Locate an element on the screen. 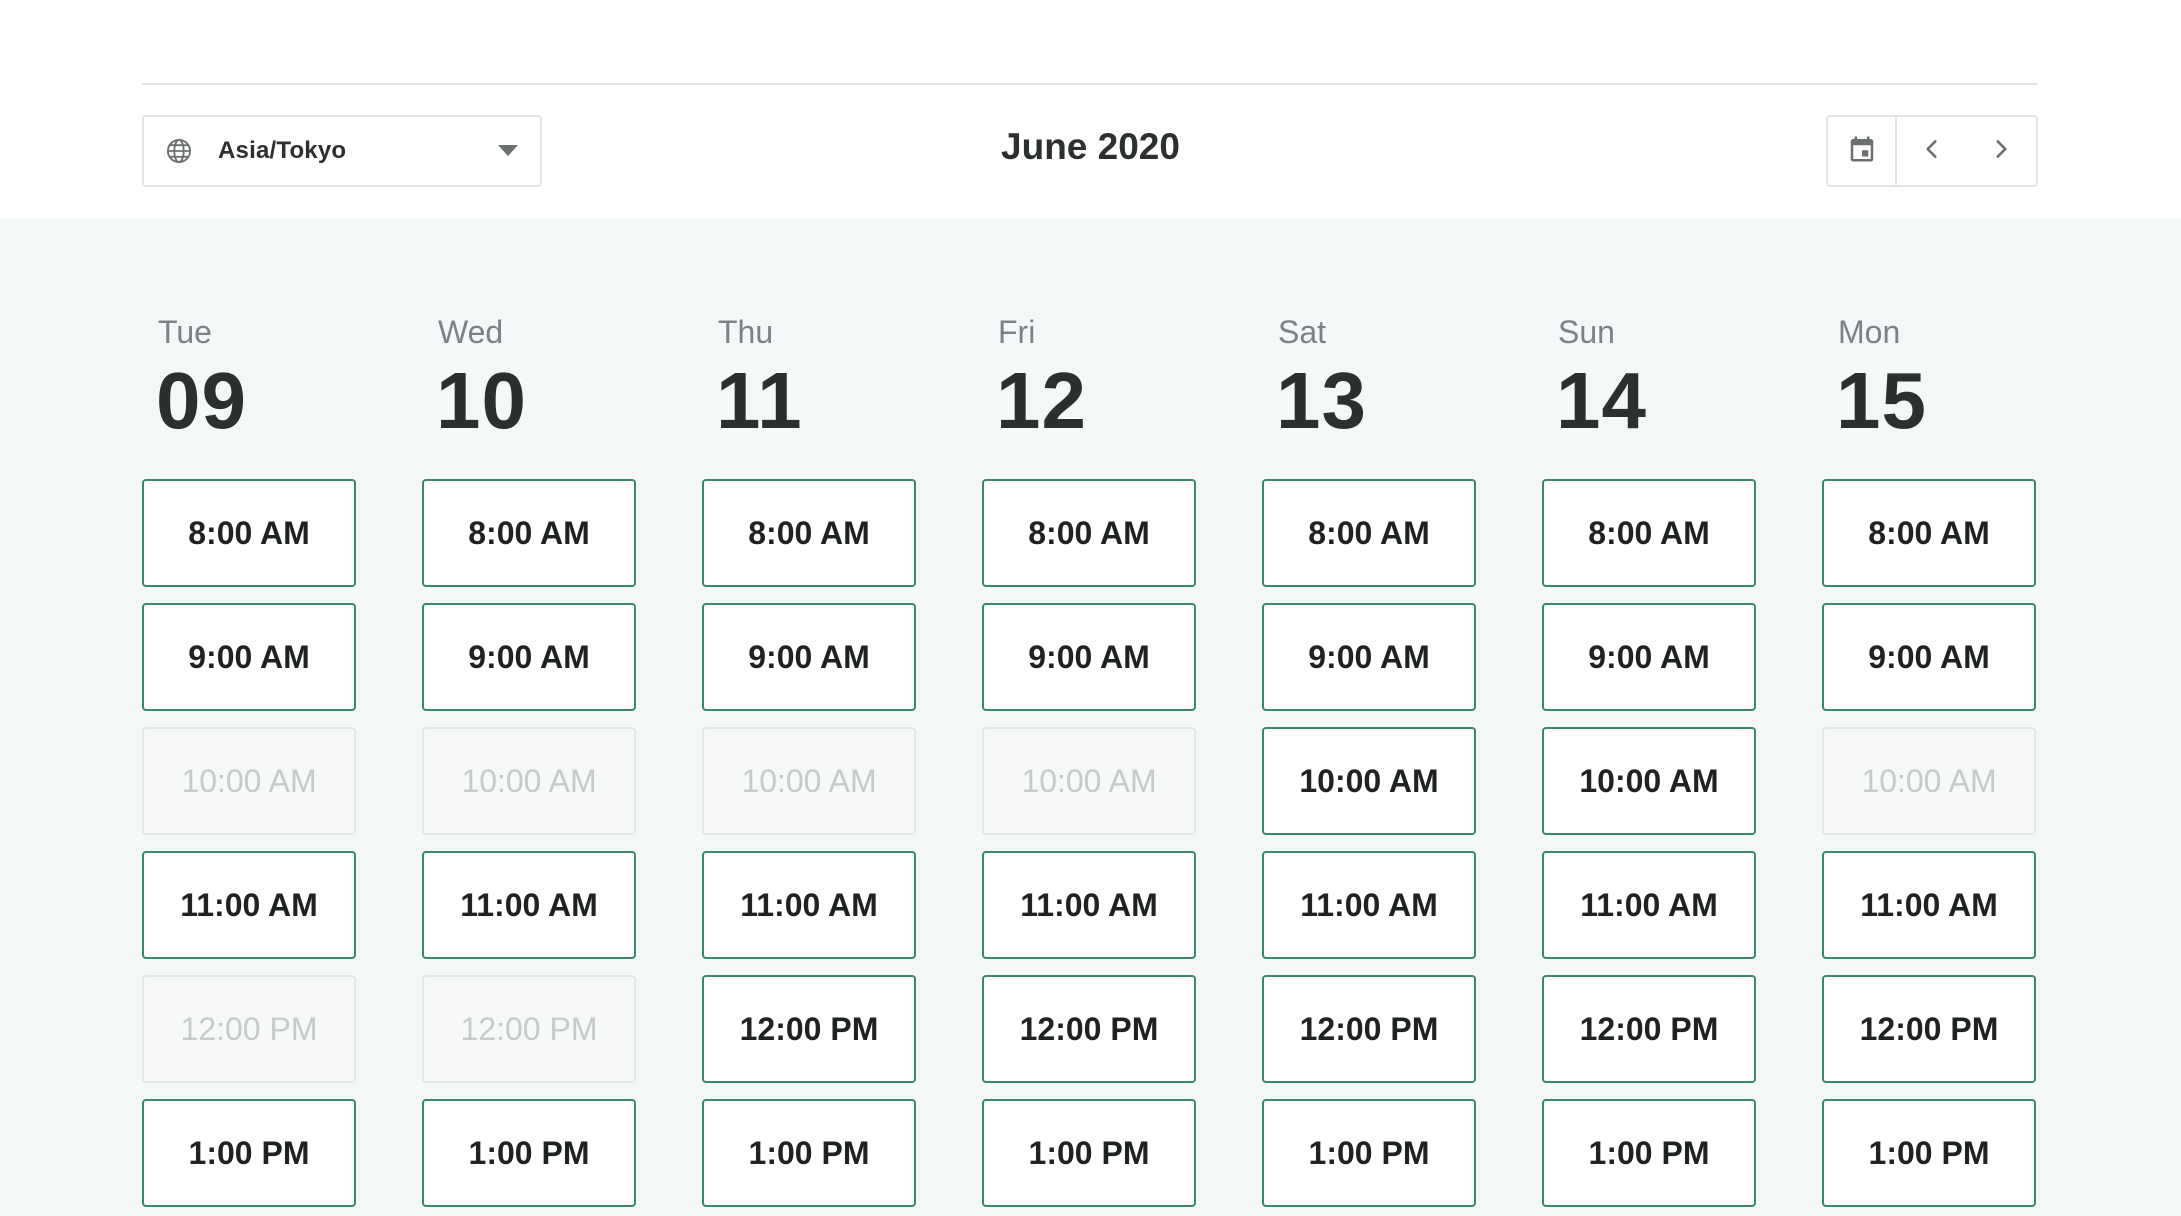  calendar-icon is located at coordinates (1862, 151).